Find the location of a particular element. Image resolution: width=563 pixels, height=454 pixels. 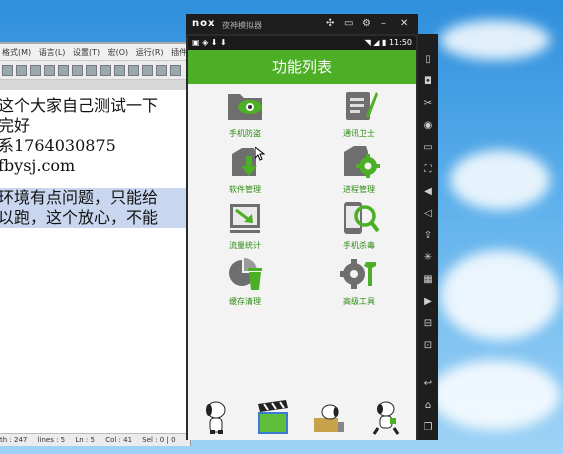

settings-icon: ⚙ is located at coordinates (366, 23).